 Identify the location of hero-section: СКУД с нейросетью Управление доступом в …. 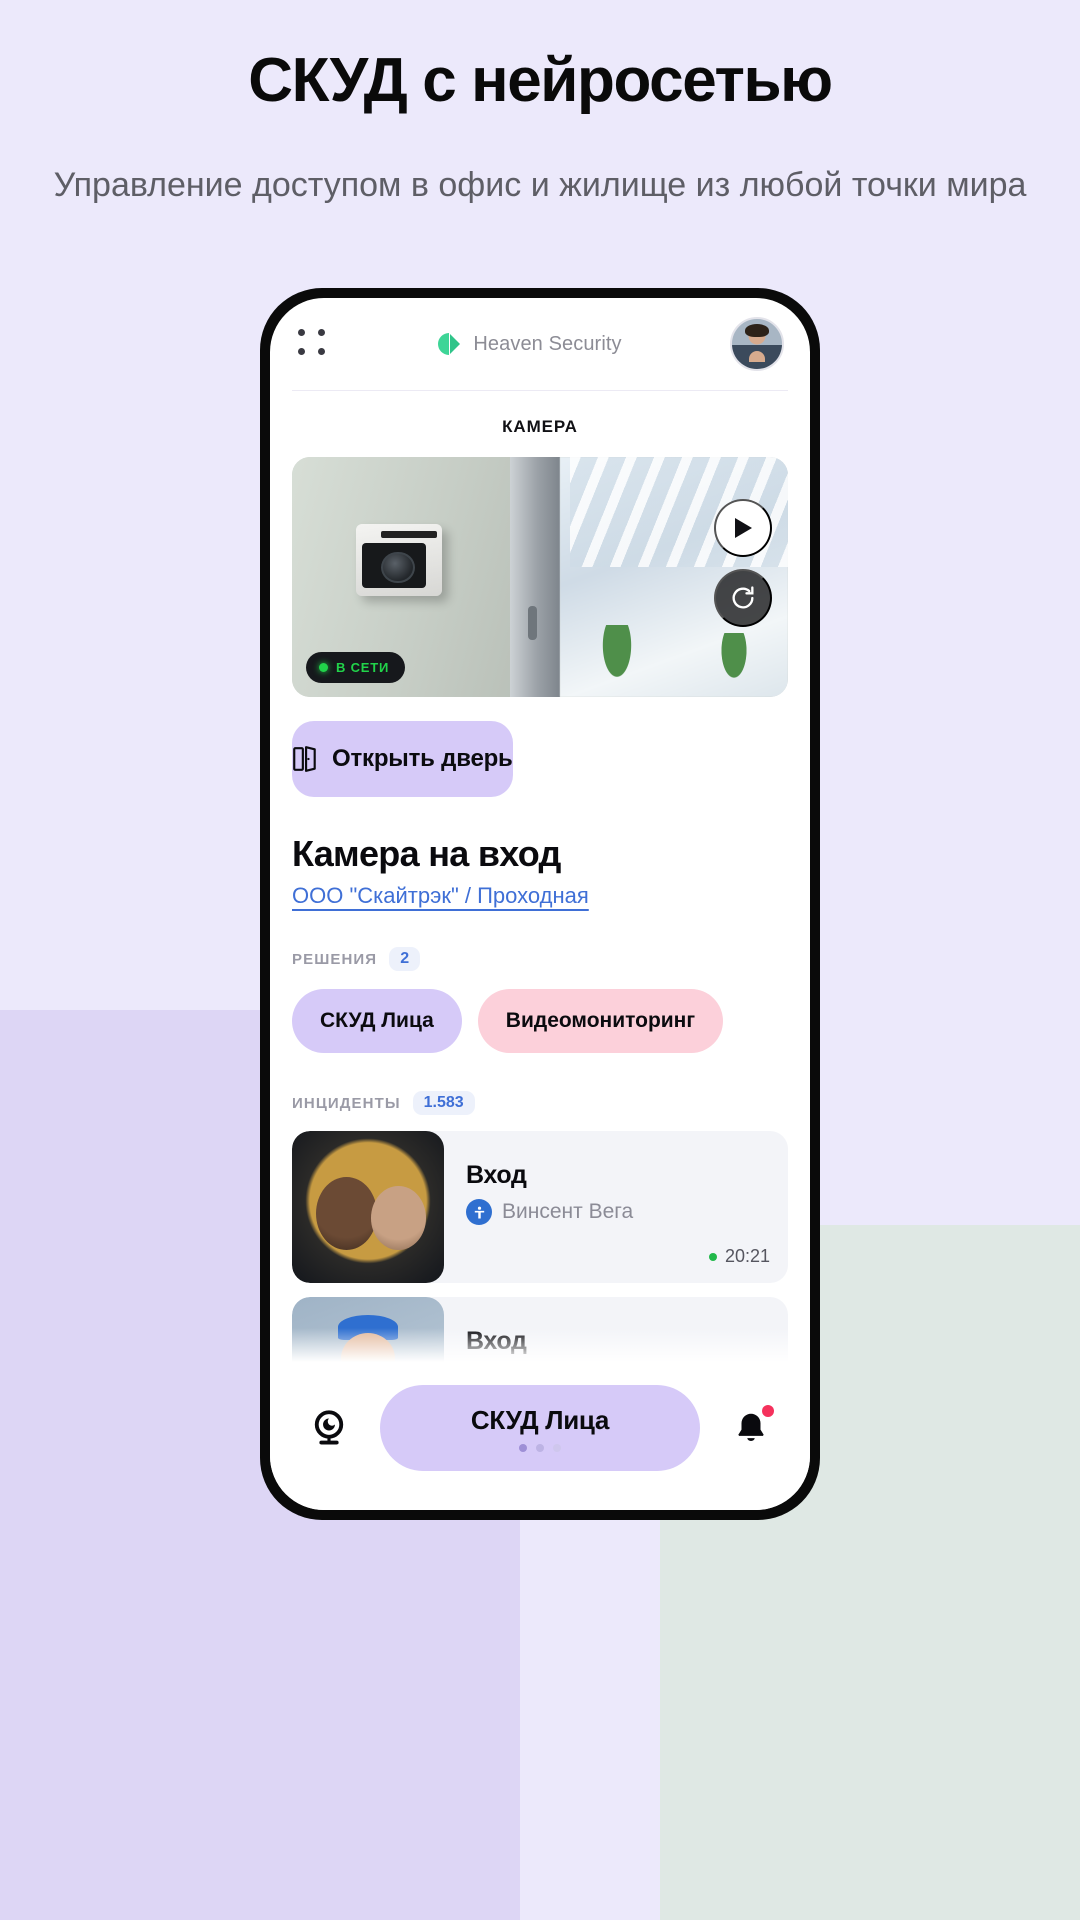
(540, 105).